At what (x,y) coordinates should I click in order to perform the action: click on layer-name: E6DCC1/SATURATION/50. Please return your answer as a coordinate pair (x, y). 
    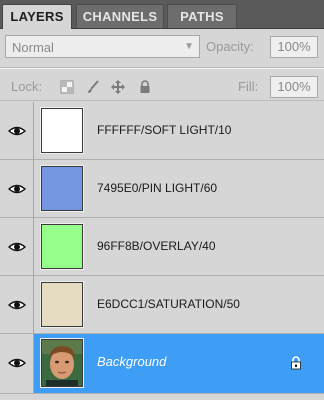
    Looking at the image, I should click on (168, 304).